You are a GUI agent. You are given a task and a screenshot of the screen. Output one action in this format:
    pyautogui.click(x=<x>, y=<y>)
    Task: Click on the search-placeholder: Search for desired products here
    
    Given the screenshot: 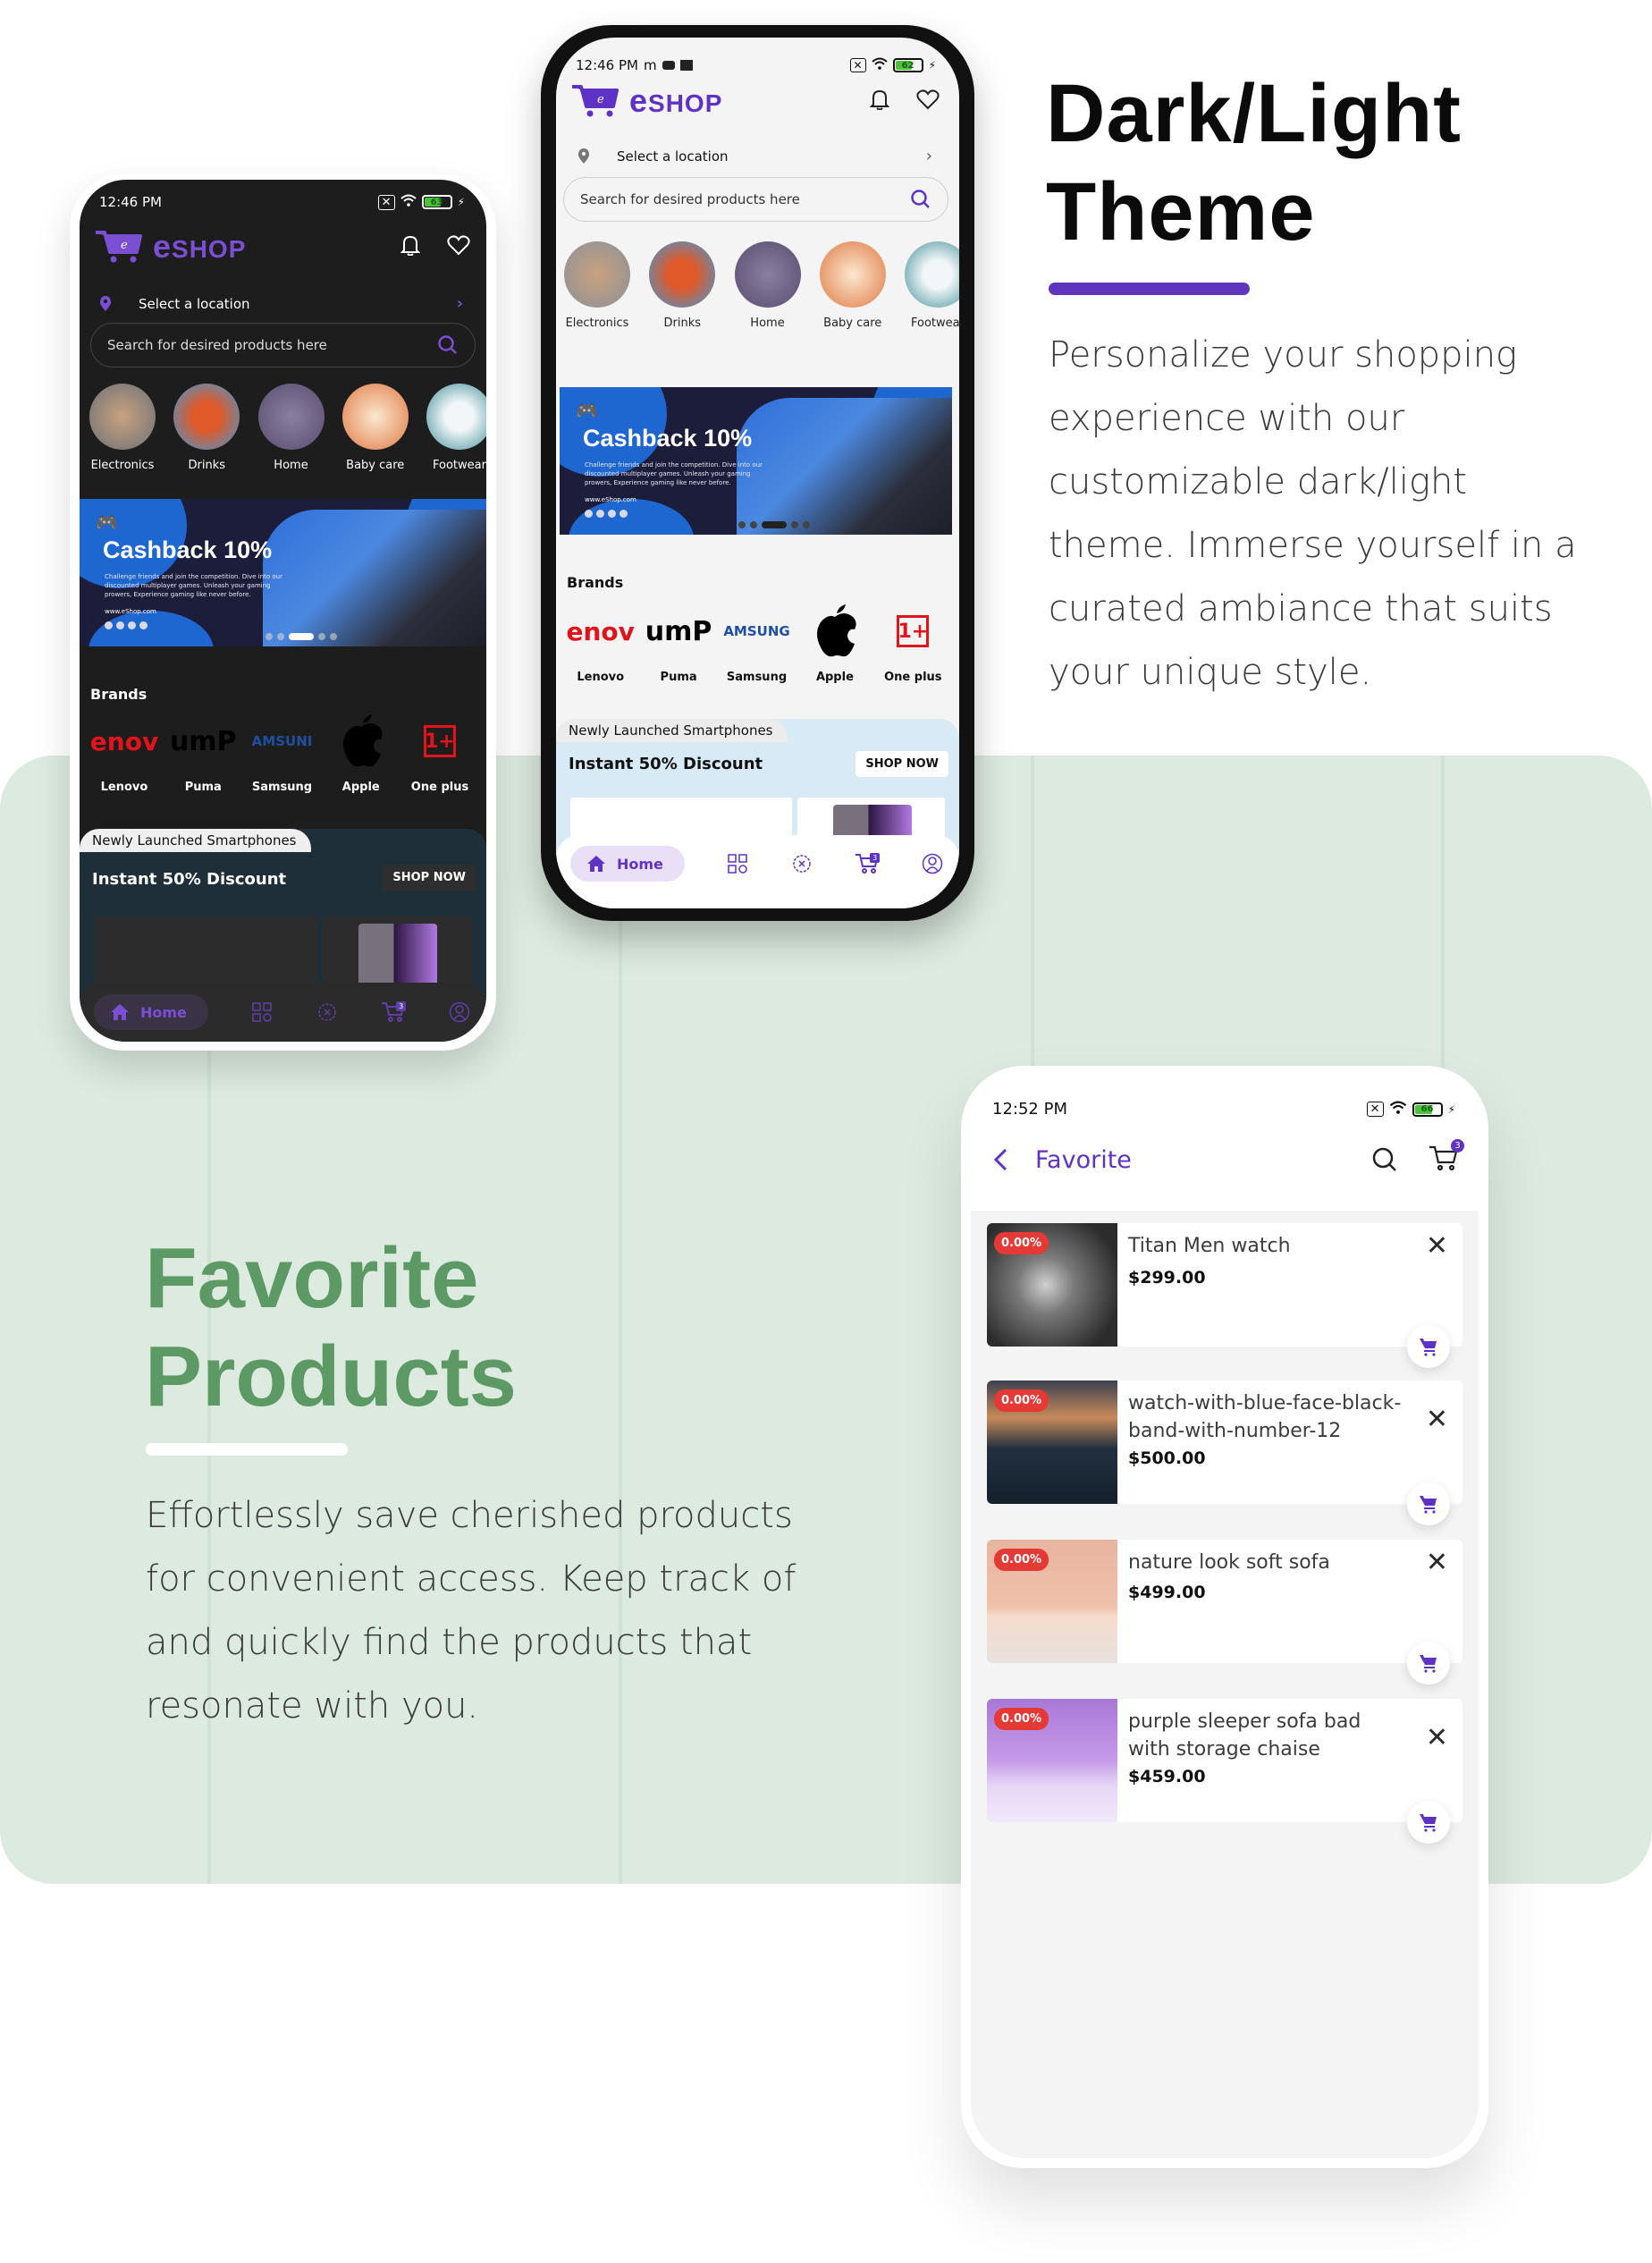 What is the action you would take?
    pyautogui.click(x=690, y=199)
    